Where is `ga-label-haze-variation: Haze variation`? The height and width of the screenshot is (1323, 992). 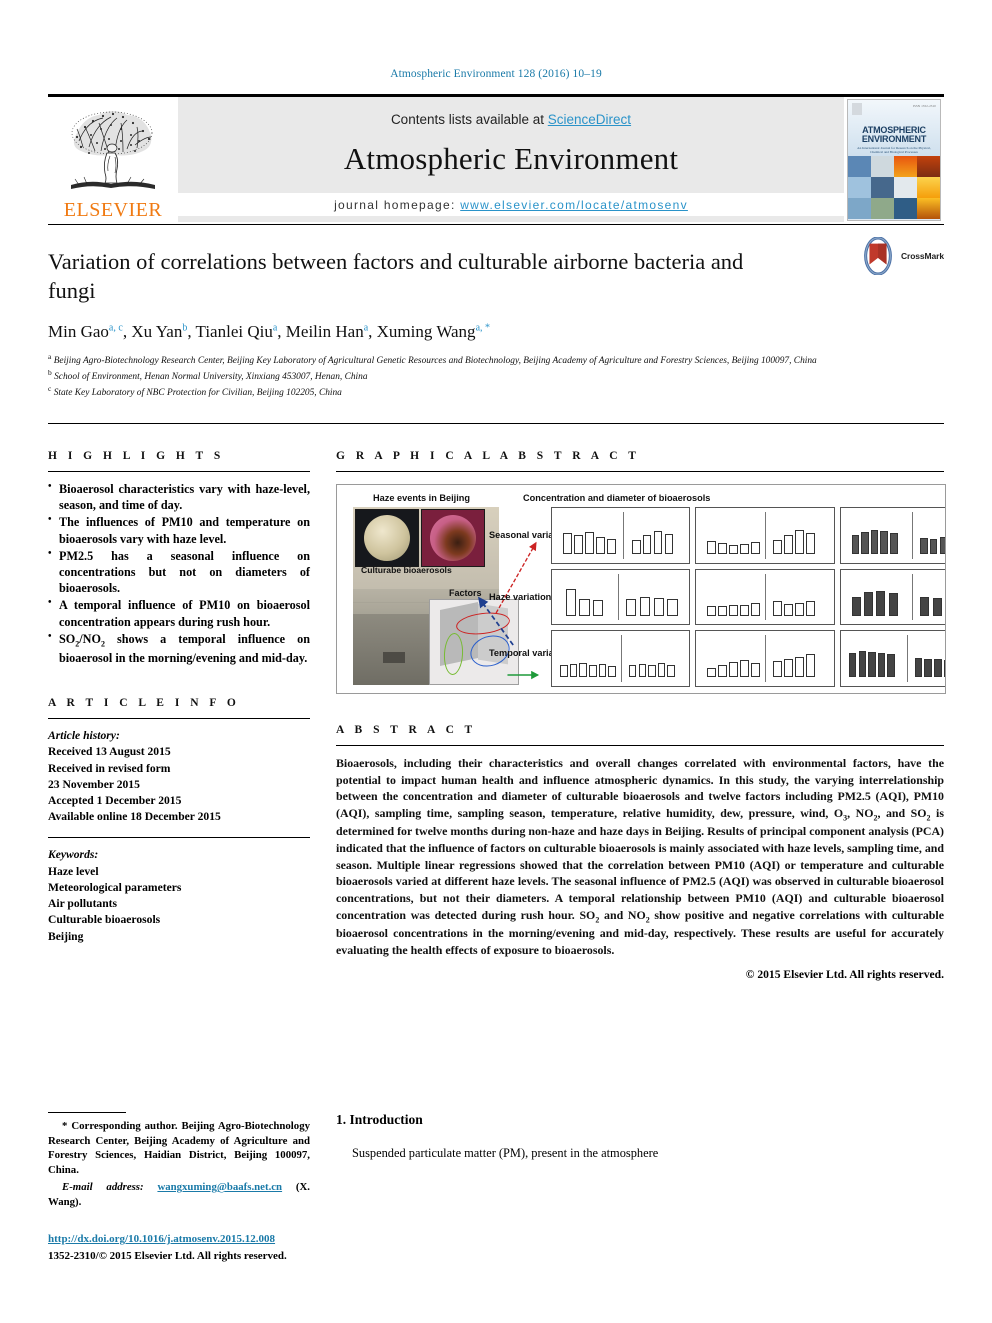
ga-label-haze-variation: Haze variation is located at coordinates (520, 596).